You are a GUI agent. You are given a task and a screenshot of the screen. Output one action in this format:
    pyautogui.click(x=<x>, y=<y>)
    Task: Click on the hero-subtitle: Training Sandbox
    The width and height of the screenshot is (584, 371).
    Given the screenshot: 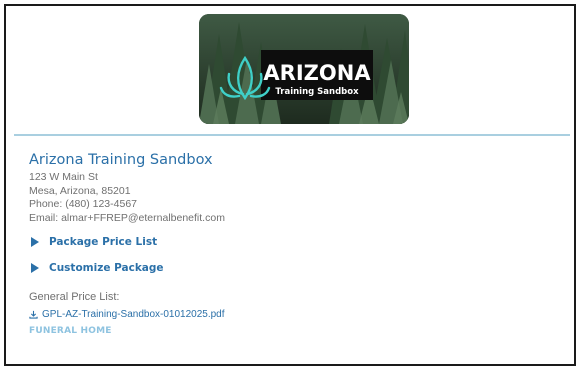 What is the action you would take?
    pyautogui.click(x=317, y=92)
    